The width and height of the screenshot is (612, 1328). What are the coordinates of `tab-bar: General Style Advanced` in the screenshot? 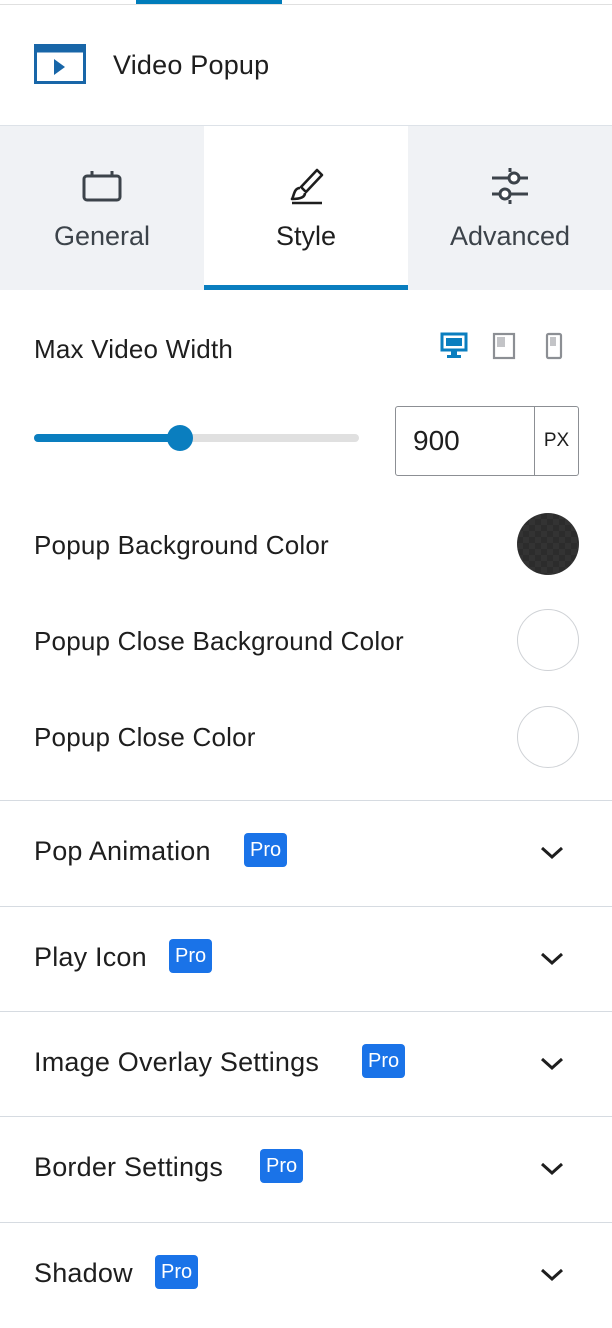 It's located at (306, 207).